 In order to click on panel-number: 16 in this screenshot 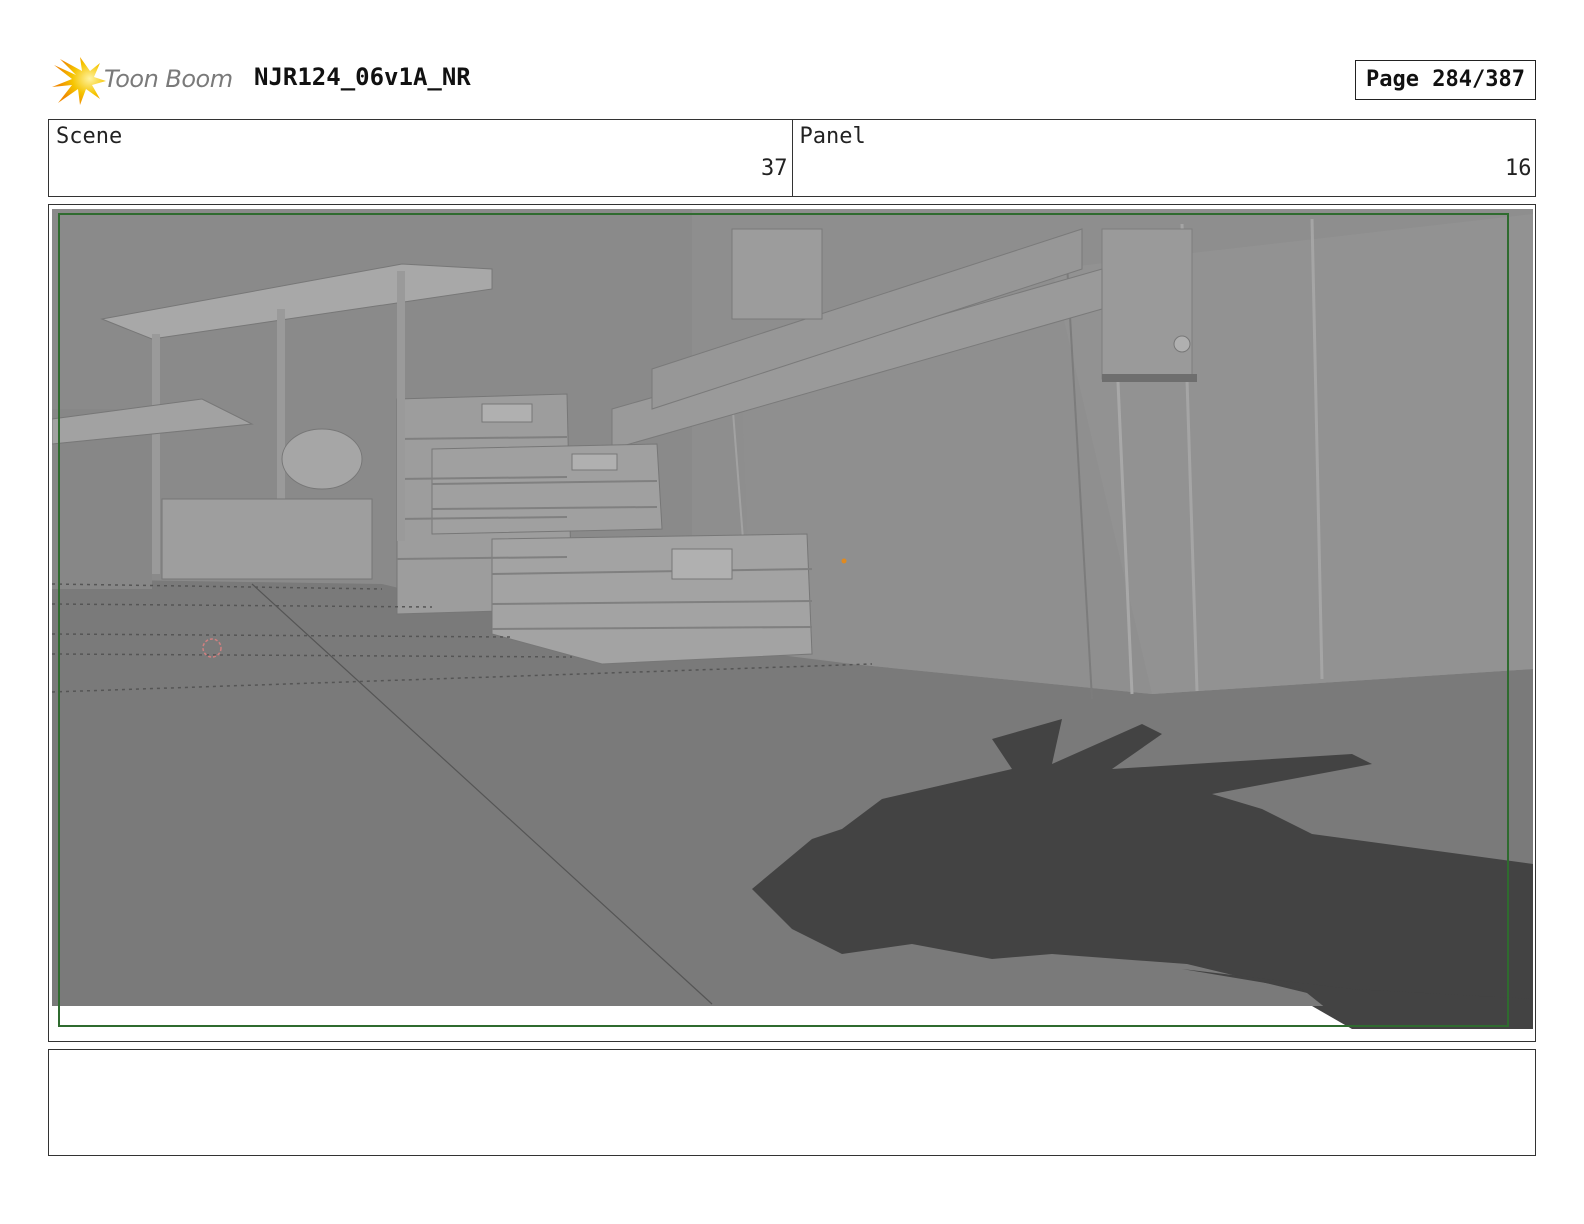, I will do `click(1518, 168)`.